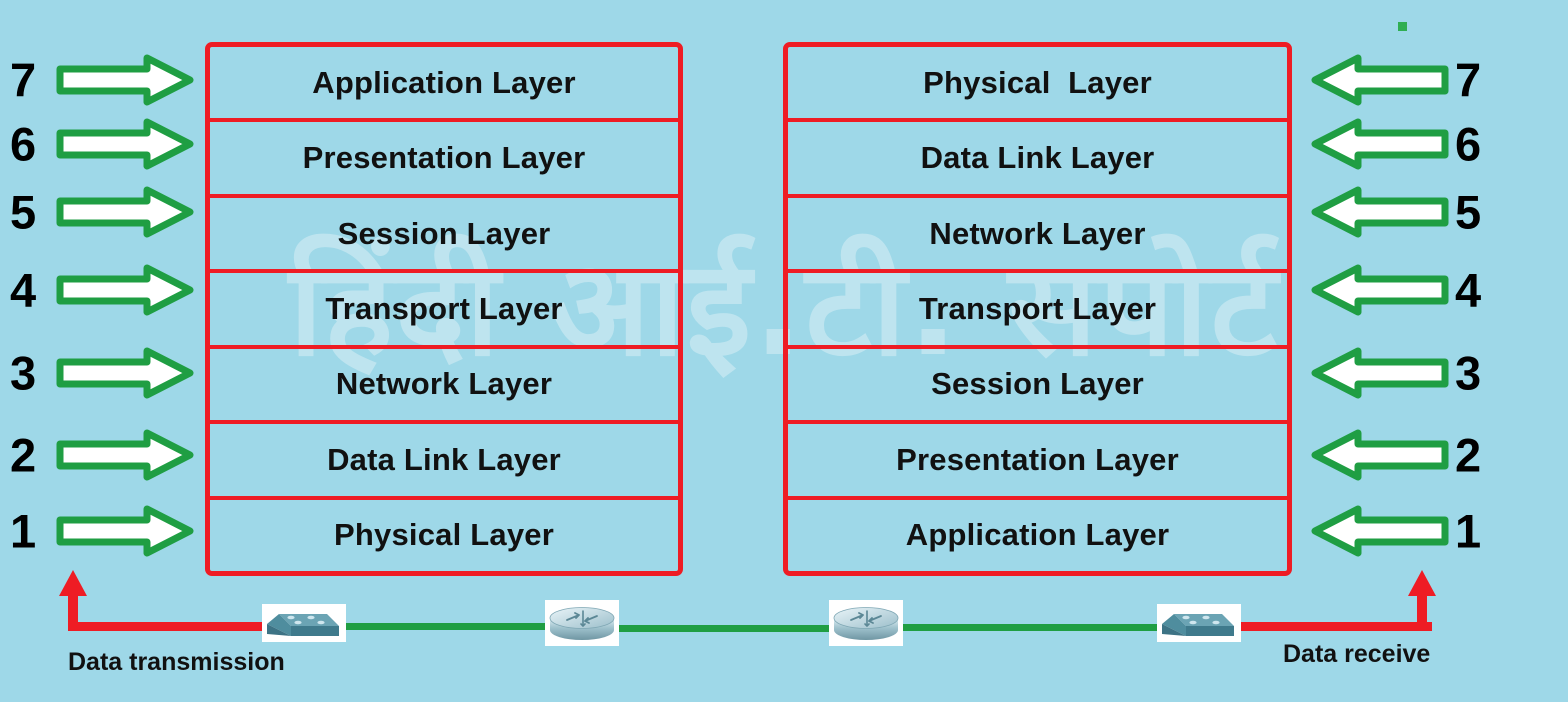 The height and width of the screenshot is (702, 1568). I want to click on left-arrow-2-icon, so click(125, 455).